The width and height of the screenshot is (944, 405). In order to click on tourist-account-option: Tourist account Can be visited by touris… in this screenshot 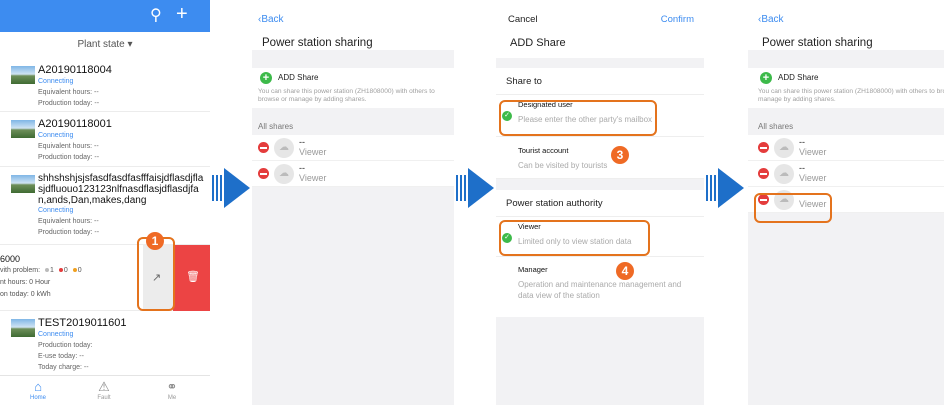, I will do `click(600, 158)`.